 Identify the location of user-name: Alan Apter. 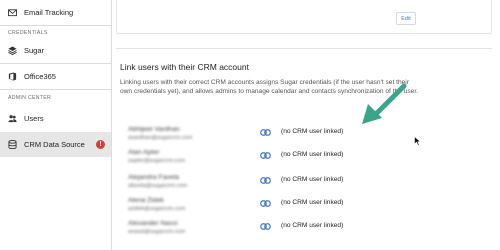
(144, 152).